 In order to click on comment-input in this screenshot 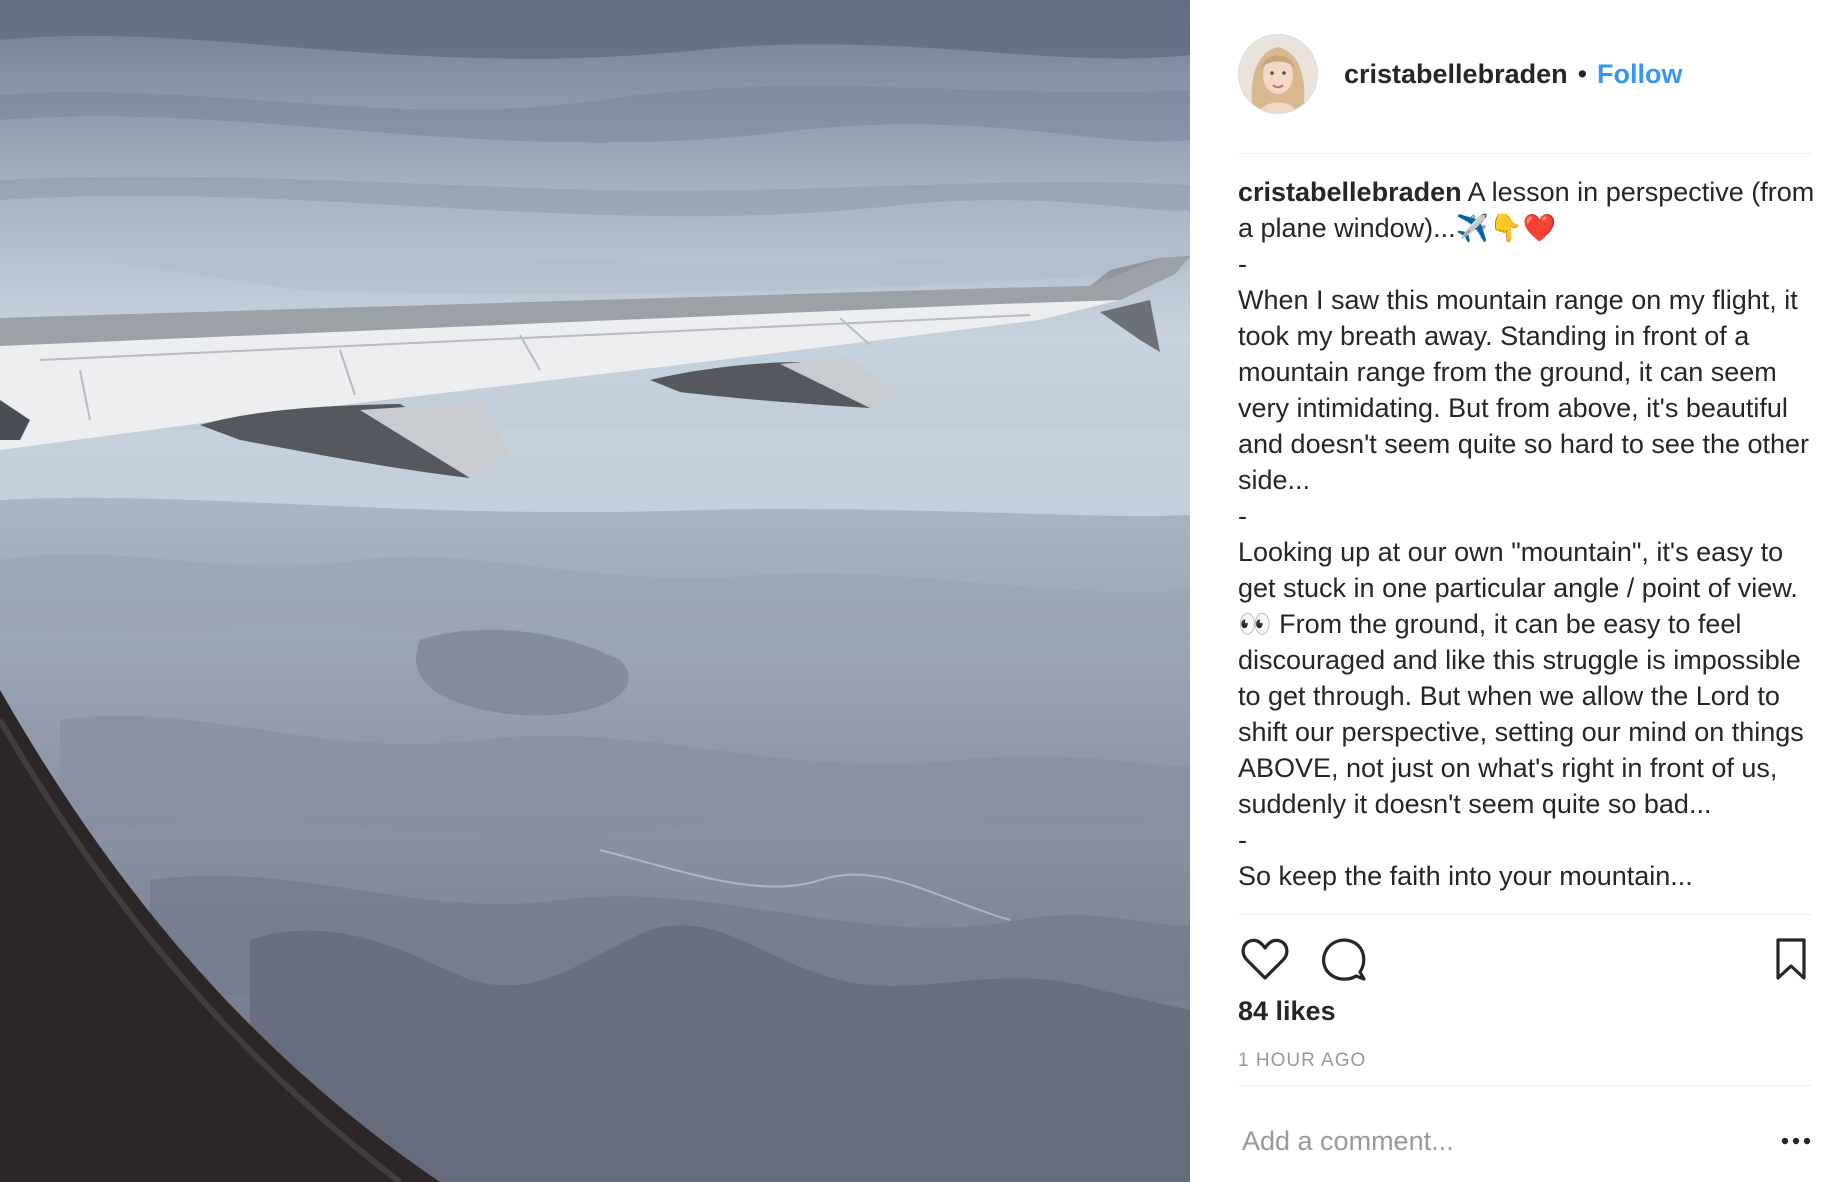, I will do `click(1490, 1141)`.